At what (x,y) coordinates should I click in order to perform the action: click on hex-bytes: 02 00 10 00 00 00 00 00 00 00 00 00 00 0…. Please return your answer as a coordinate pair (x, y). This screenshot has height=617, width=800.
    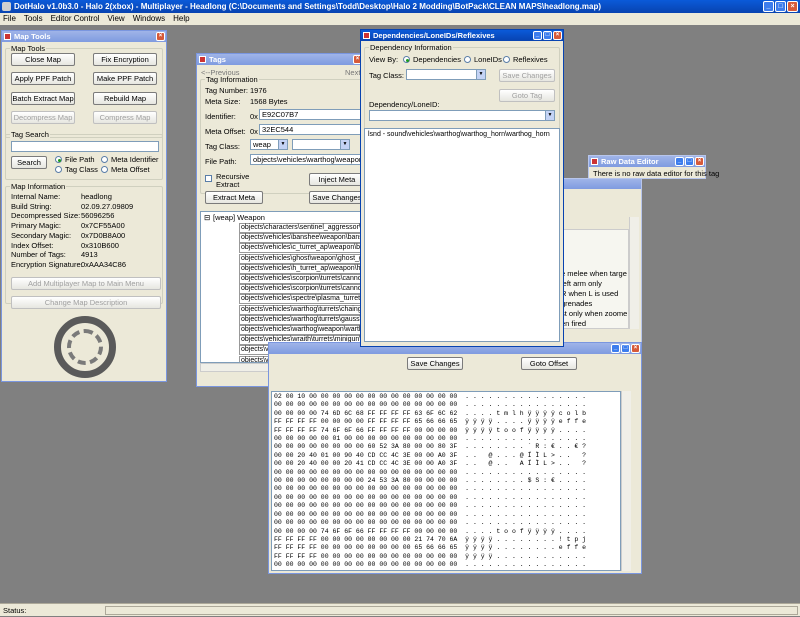
    Looking at the image, I should click on (365, 396).